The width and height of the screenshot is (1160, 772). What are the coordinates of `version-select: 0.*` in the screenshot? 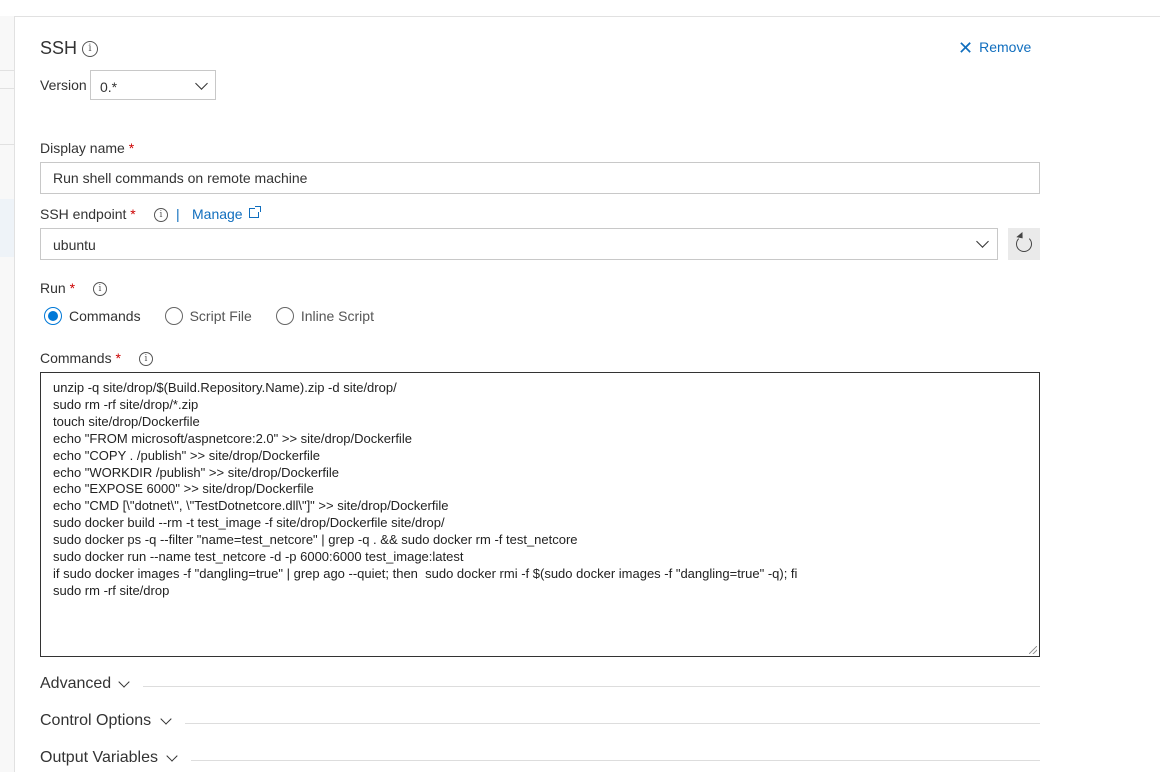 It's located at (153, 85).